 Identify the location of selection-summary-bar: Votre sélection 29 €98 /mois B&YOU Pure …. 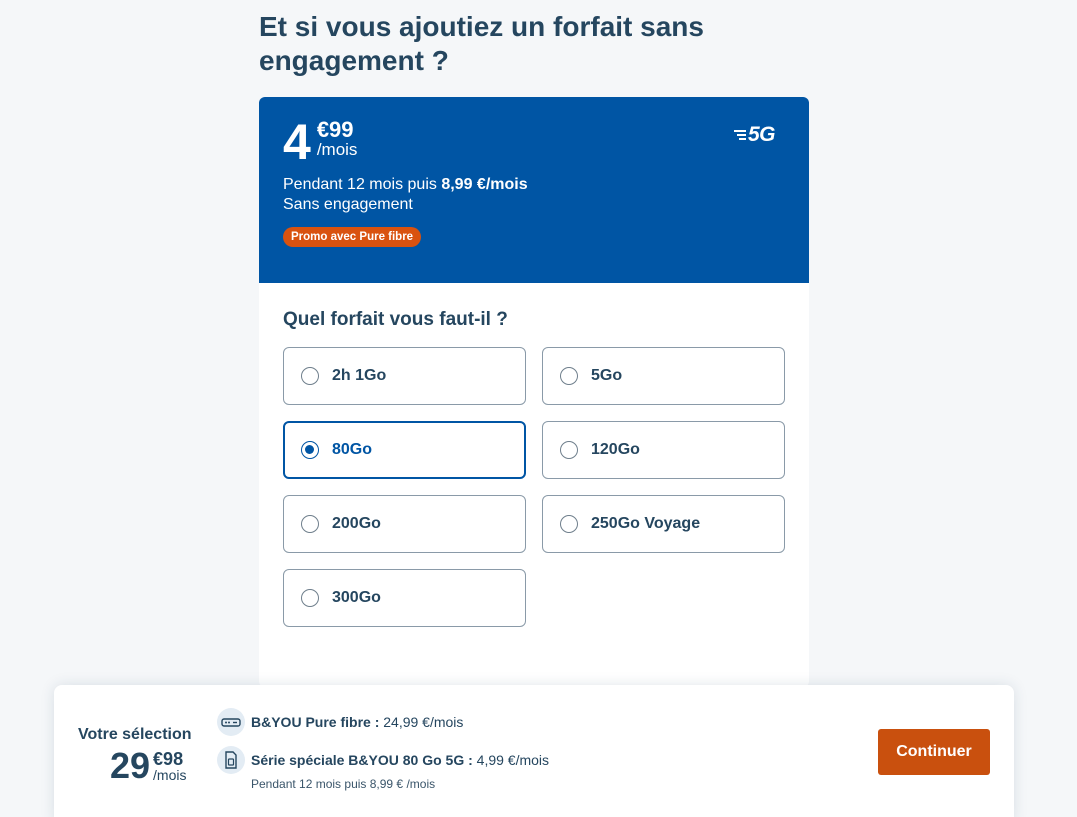
(534, 751).